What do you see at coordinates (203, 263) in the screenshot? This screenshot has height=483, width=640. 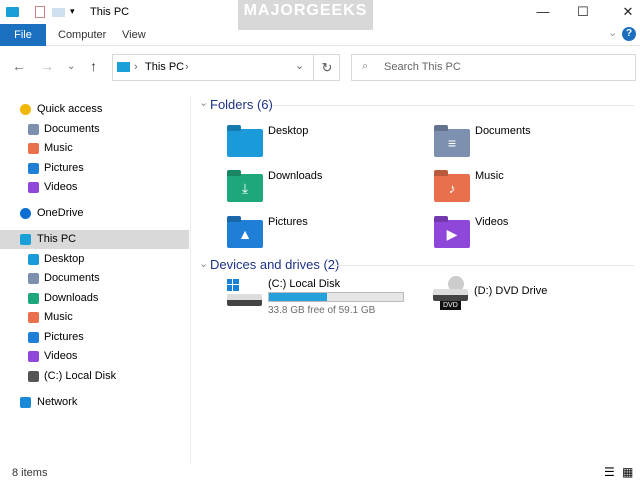 I see `drives-group-chevron: ⌄` at bounding box center [203, 263].